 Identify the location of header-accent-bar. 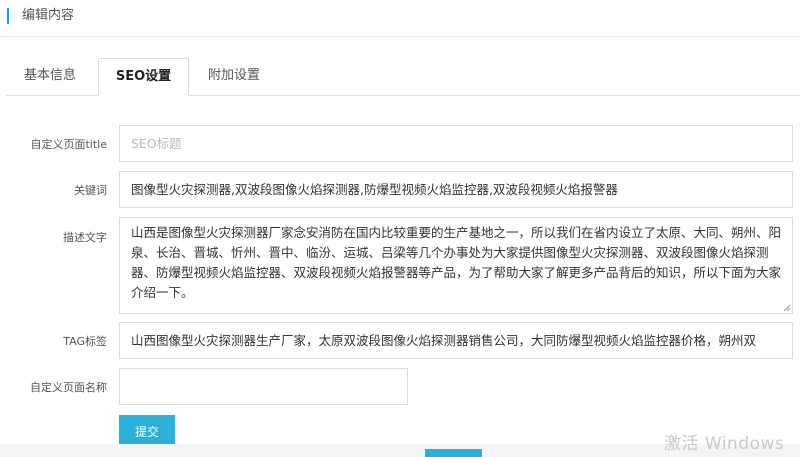
(8, 16).